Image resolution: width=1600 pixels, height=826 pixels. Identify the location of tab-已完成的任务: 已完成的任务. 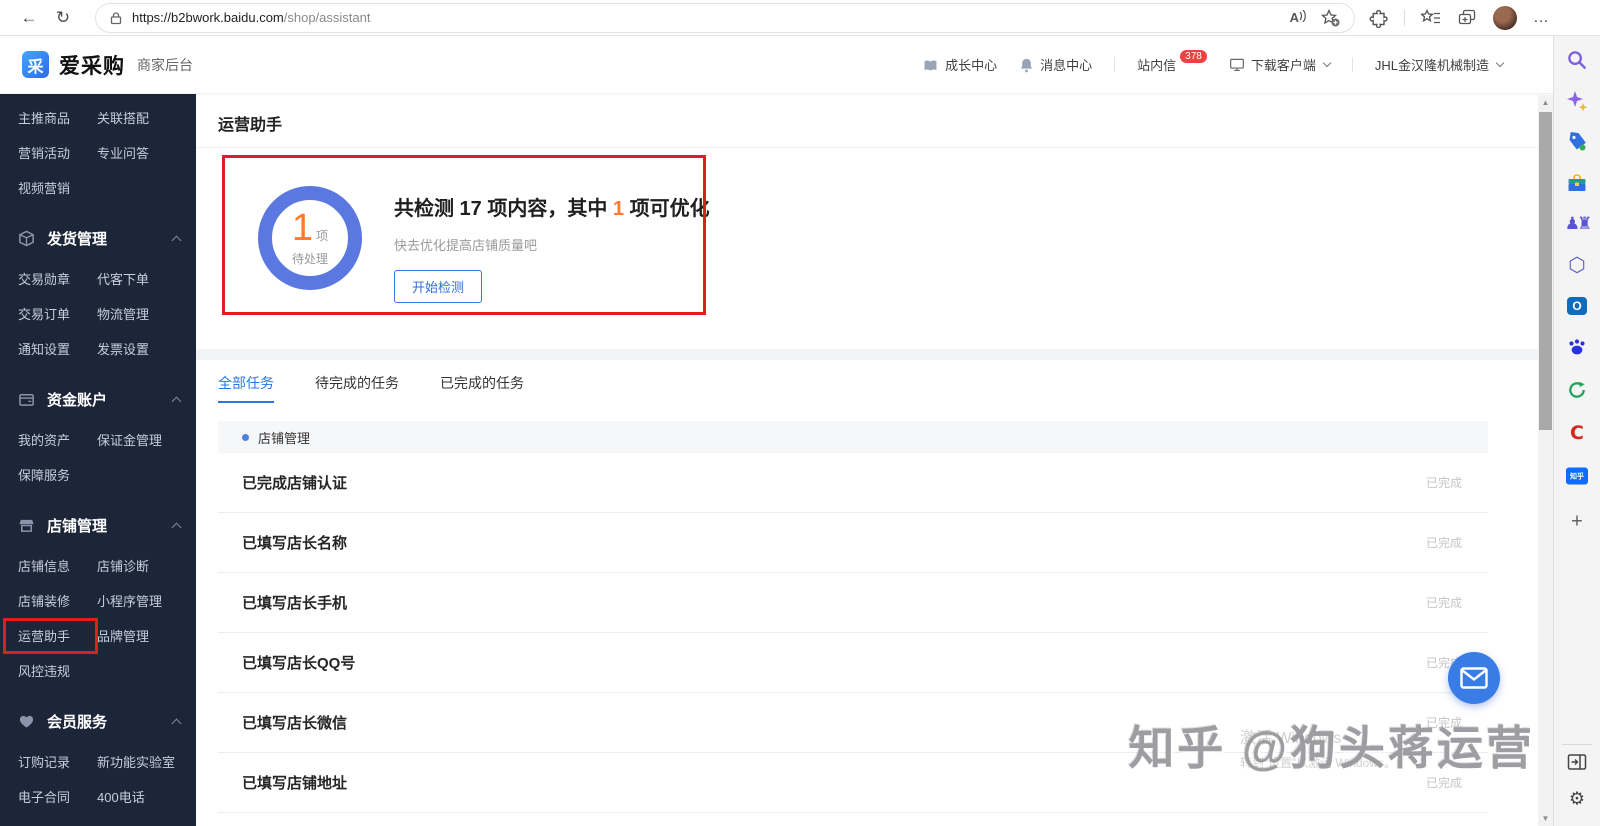
(482, 388).